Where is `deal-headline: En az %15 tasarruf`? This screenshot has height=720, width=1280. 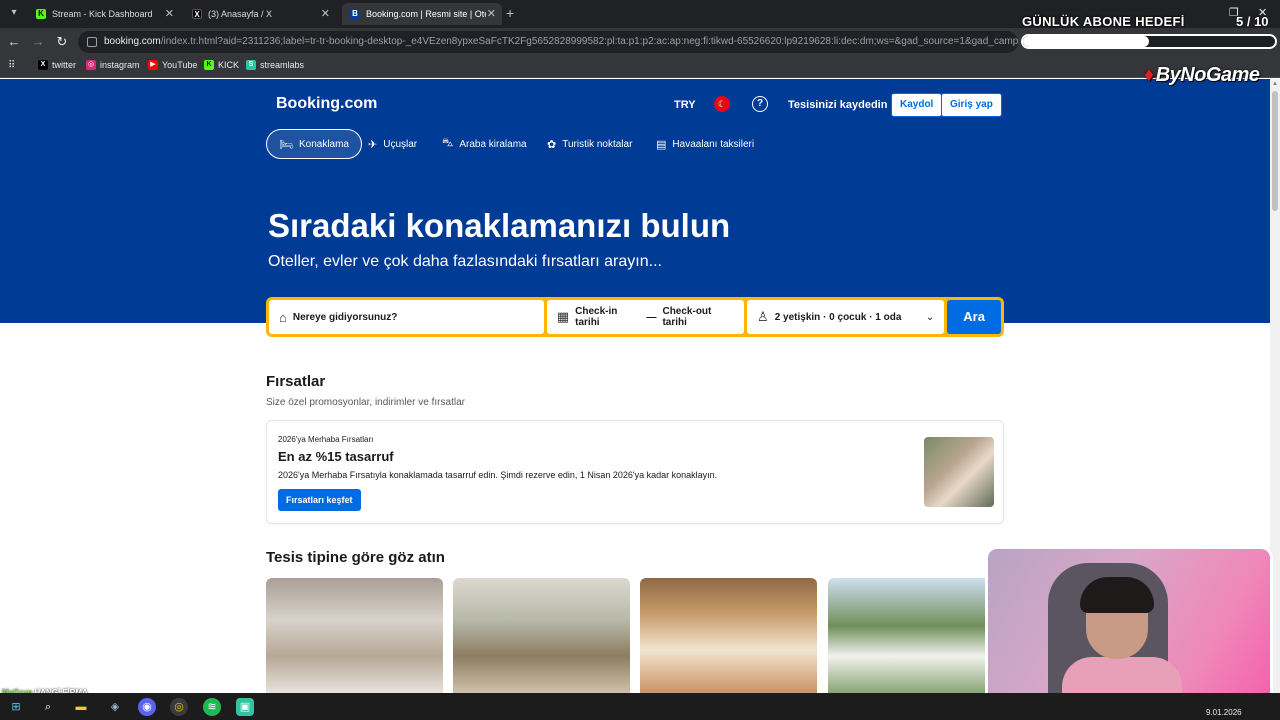
deal-headline: En az %15 tasarruf is located at coordinates (336, 456).